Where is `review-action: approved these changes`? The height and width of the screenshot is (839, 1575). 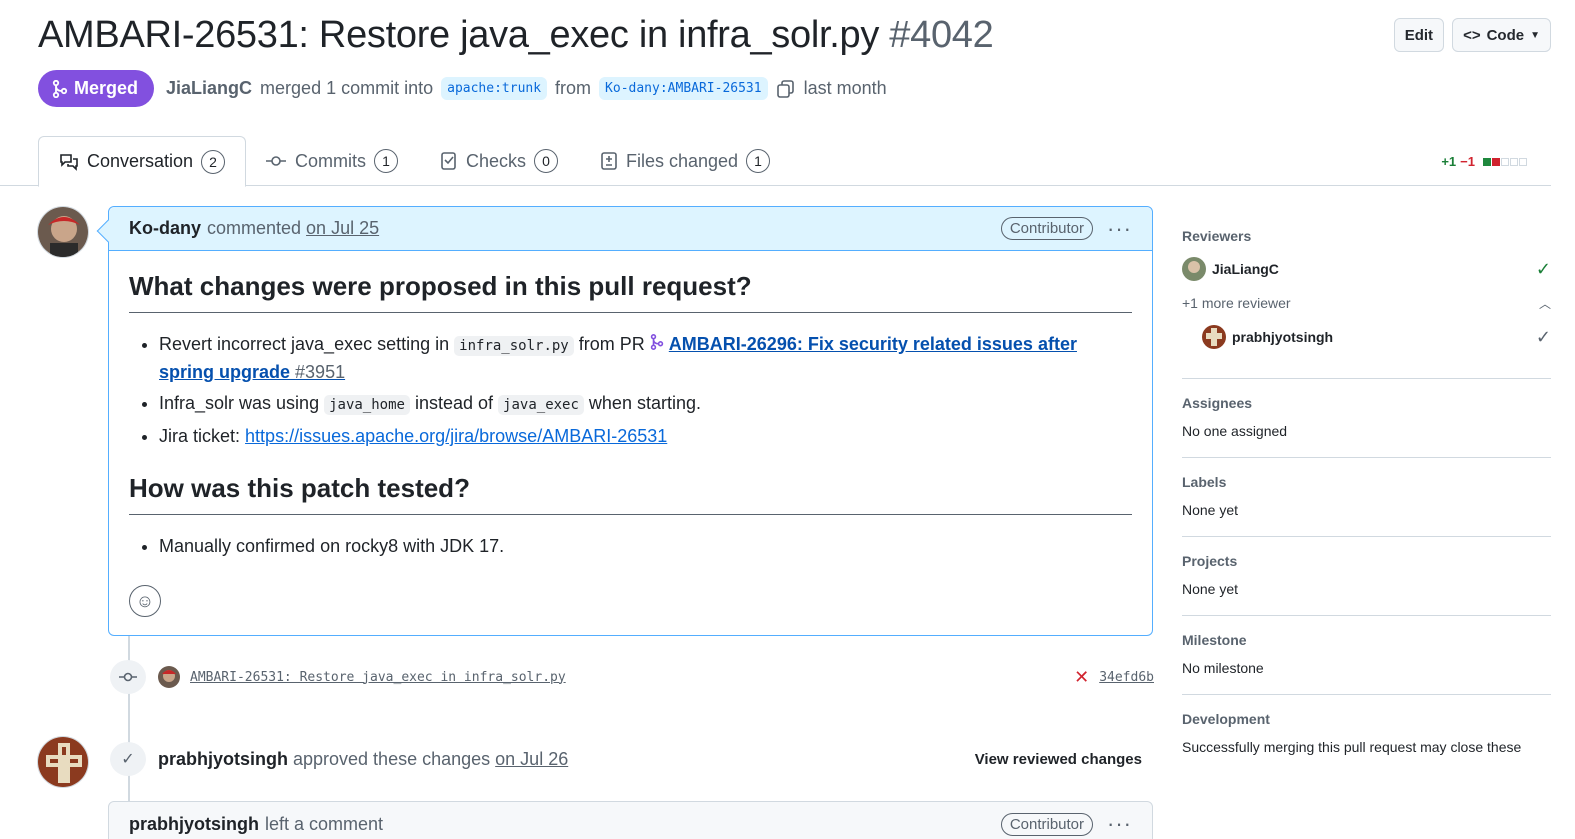
review-action: approved these changes is located at coordinates (392, 758).